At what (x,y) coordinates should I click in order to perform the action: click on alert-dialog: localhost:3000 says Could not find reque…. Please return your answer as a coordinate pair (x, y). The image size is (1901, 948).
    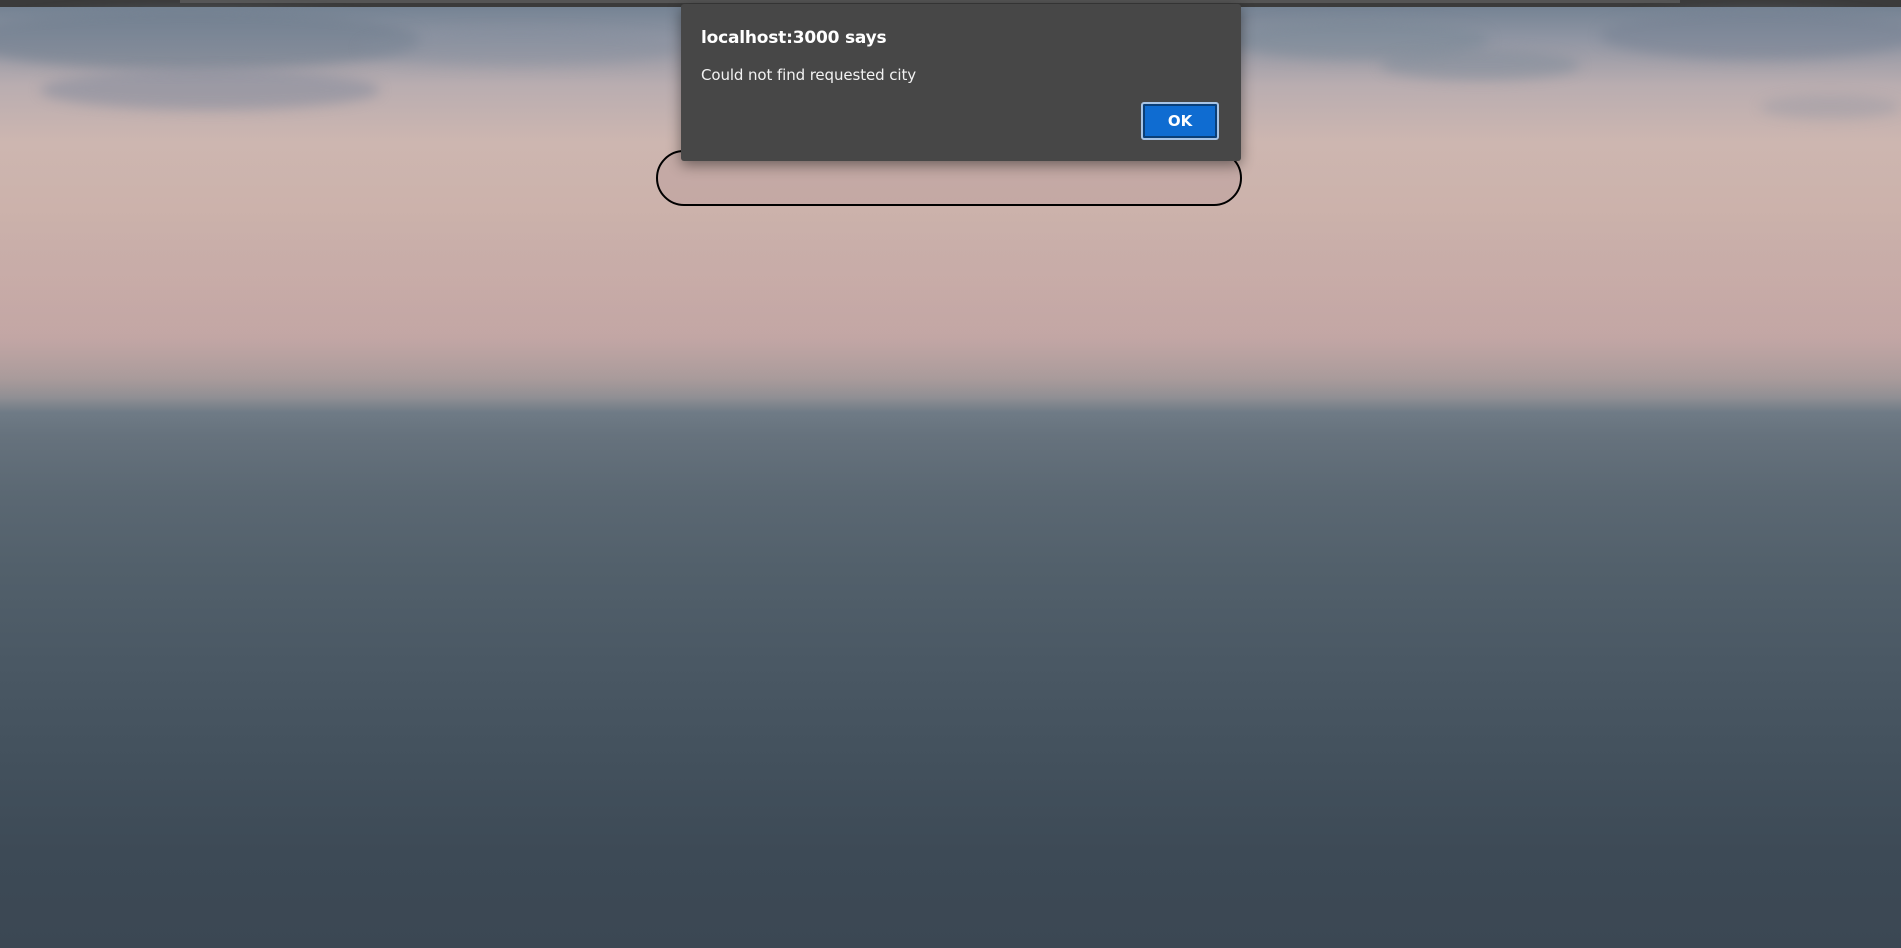
    Looking at the image, I should click on (961, 82).